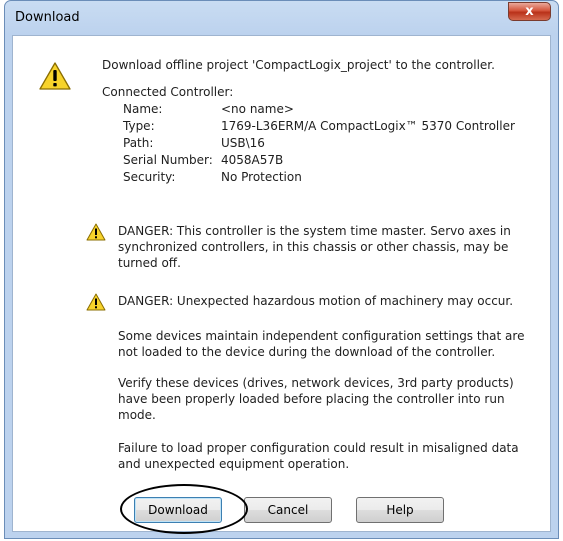  What do you see at coordinates (178, 510) in the screenshot?
I see `download-button: Download` at bounding box center [178, 510].